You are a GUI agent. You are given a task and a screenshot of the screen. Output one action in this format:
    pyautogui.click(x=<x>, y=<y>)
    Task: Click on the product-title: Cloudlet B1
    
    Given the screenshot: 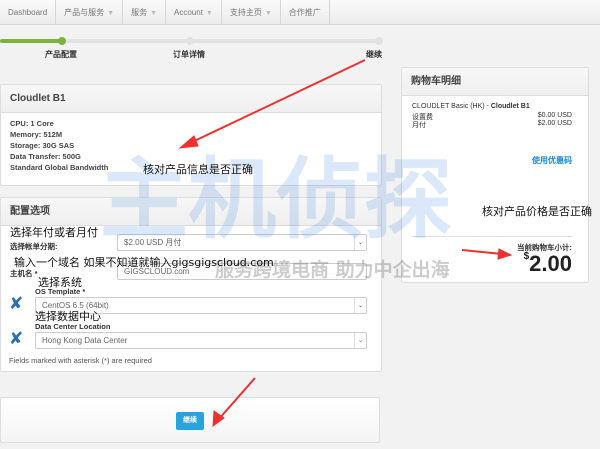 What is the action you would take?
    pyautogui.click(x=191, y=99)
    